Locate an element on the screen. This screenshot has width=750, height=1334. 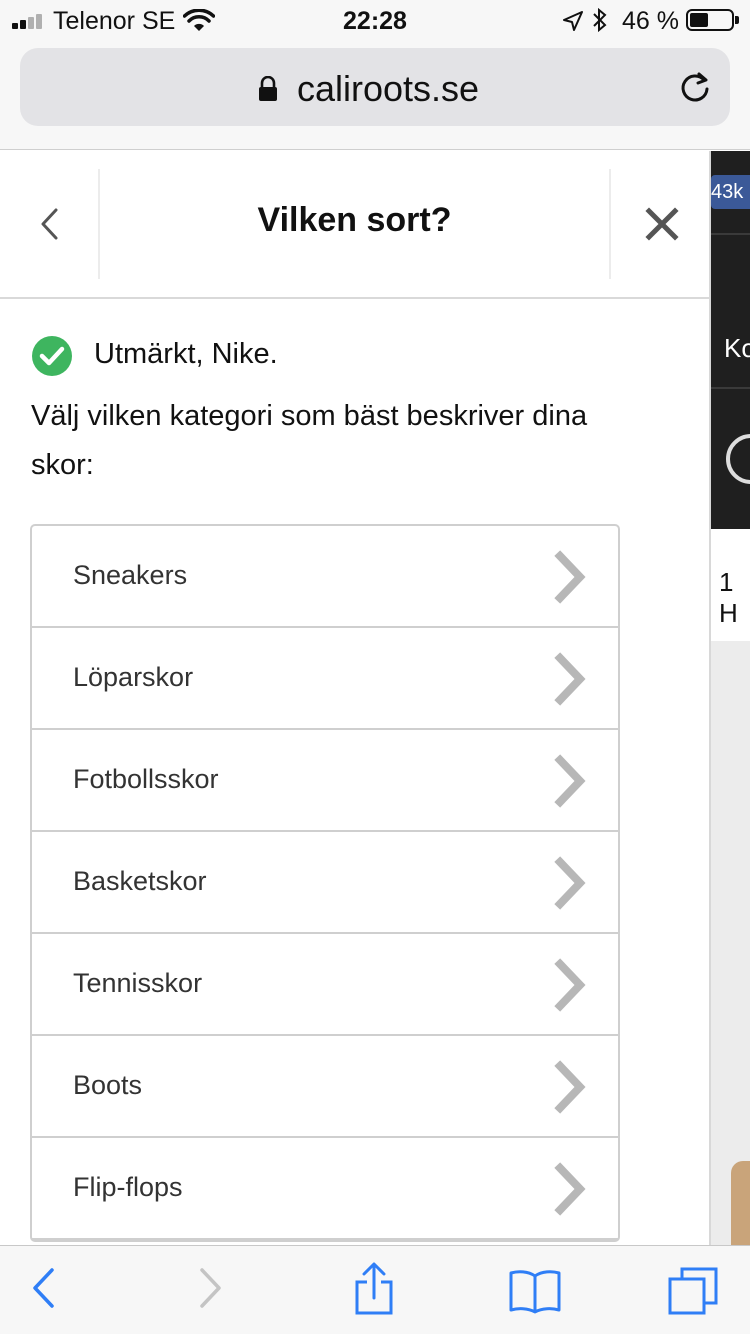
dialog-header: Vilken sort? is located at coordinates (354, 225).